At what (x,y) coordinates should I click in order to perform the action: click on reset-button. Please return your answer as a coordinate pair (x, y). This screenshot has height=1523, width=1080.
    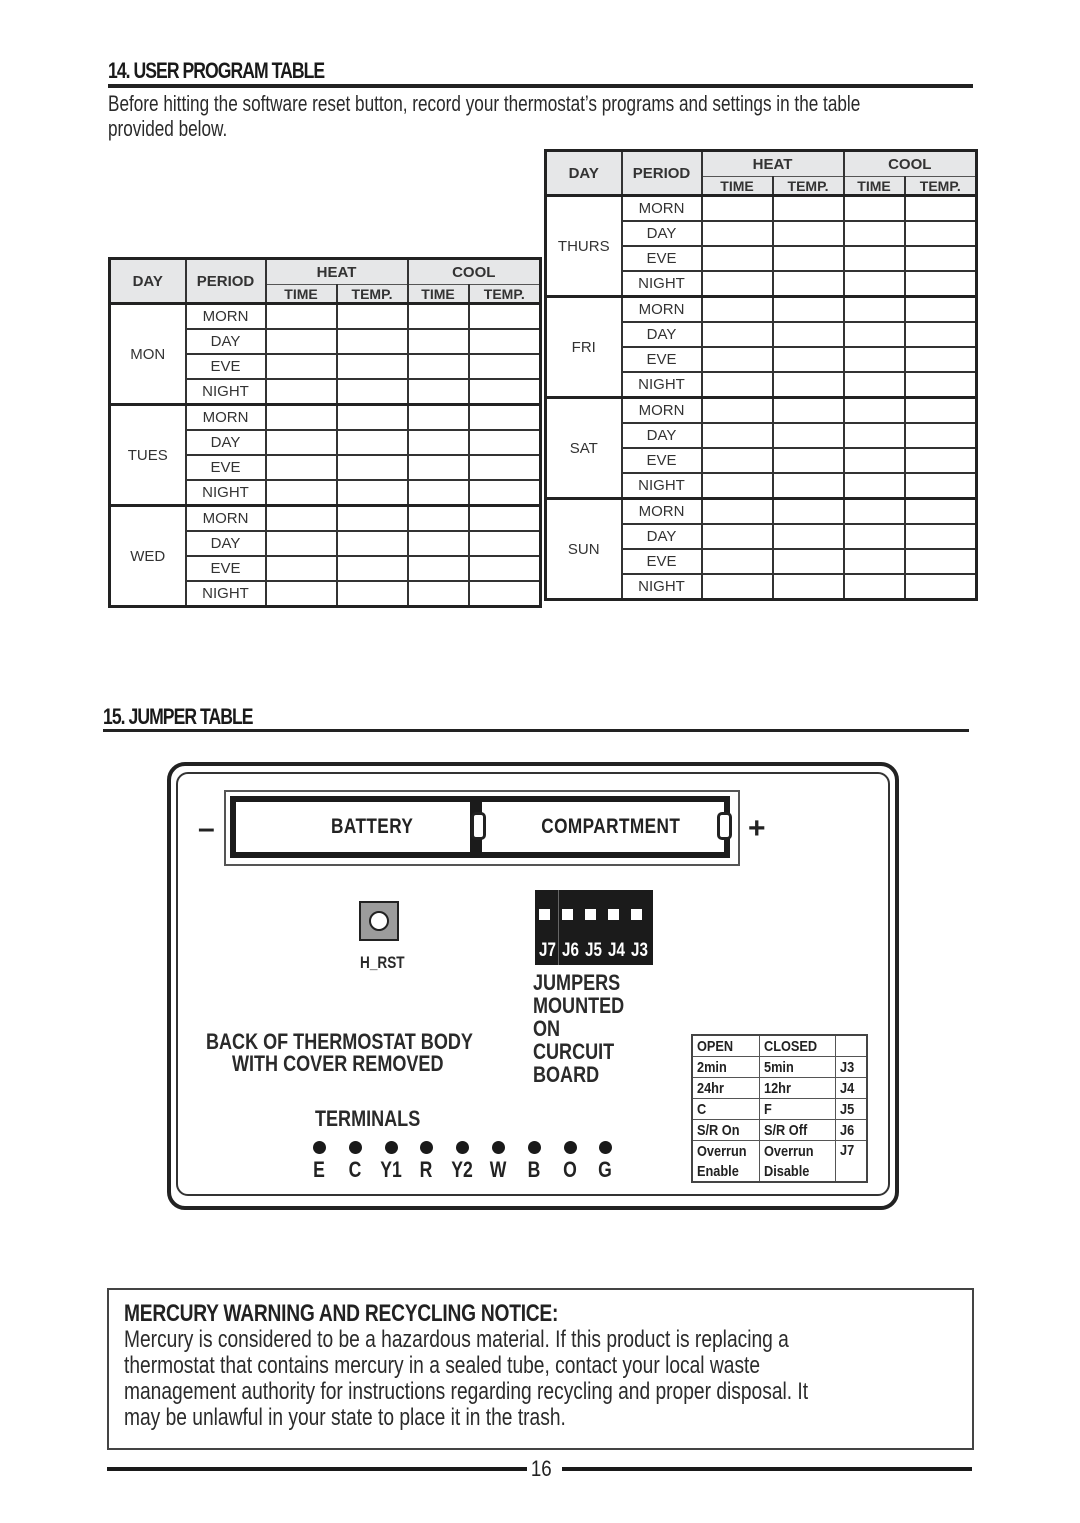
    Looking at the image, I should click on (379, 921).